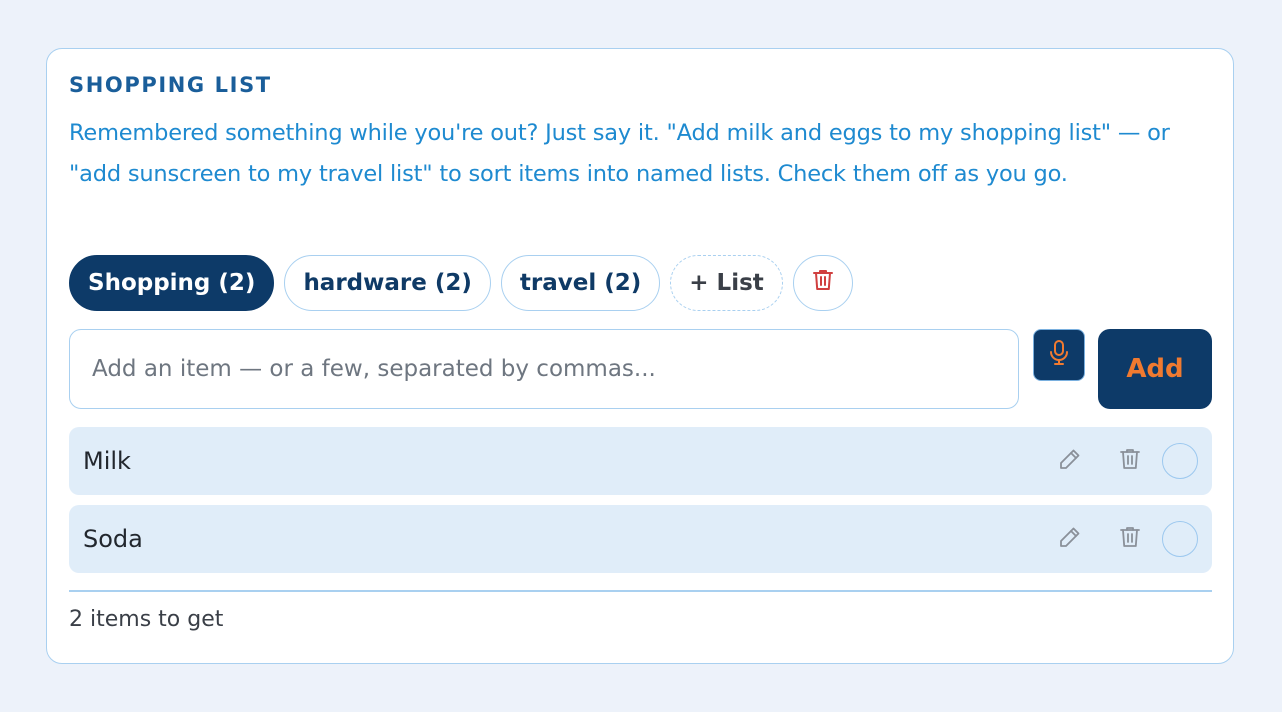 The image size is (1282, 712). I want to click on add-item-input, so click(544, 369).